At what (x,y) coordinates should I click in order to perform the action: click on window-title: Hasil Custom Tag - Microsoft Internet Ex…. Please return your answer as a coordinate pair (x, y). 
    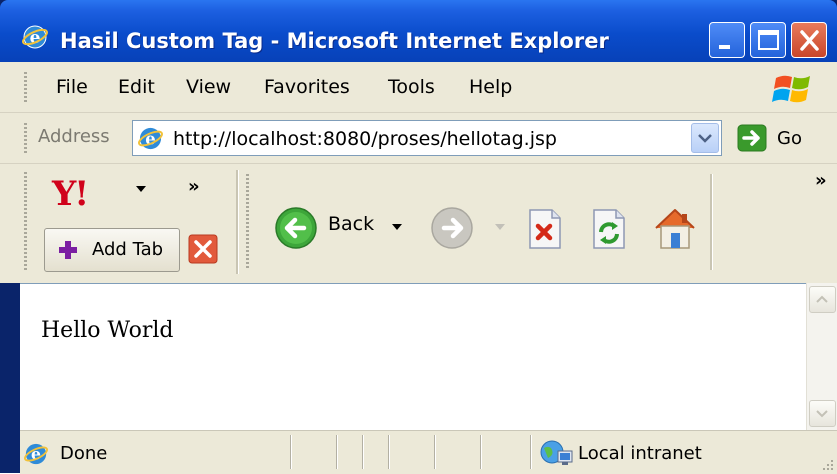
    Looking at the image, I should click on (334, 41).